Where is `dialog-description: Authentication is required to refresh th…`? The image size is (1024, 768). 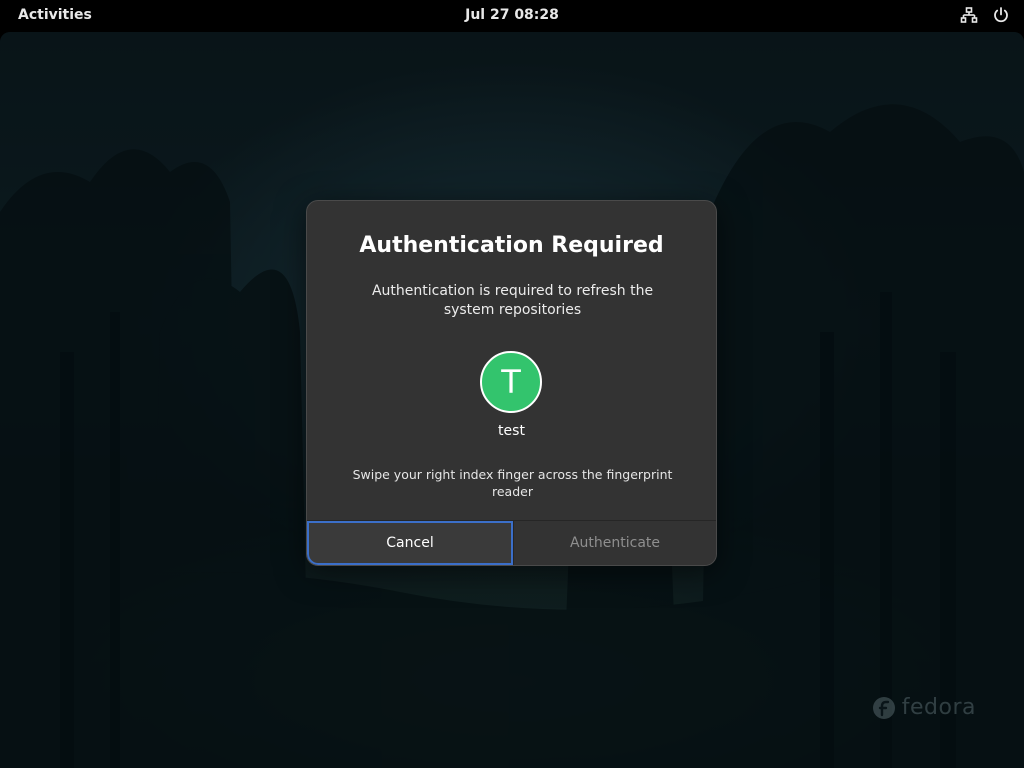
dialog-description: Authentication is required to refresh th… is located at coordinates (512, 300).